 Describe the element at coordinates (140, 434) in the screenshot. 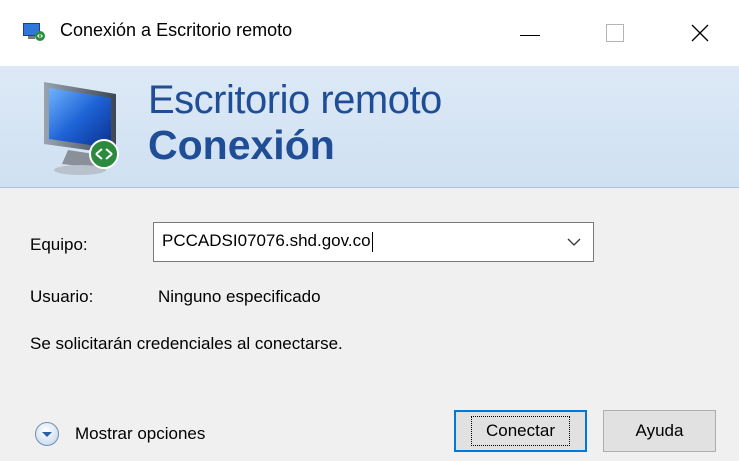

I see `show-options-label: Mostrar opciones` at that location.